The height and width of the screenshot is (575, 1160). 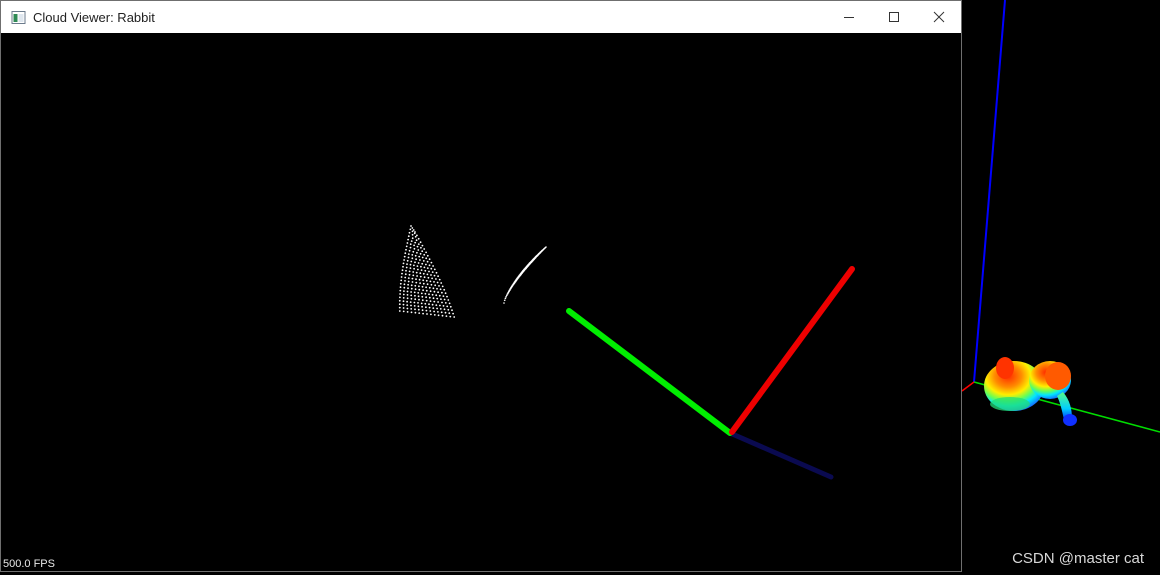 I want to click on x-axis, so click(x=792, y=350).